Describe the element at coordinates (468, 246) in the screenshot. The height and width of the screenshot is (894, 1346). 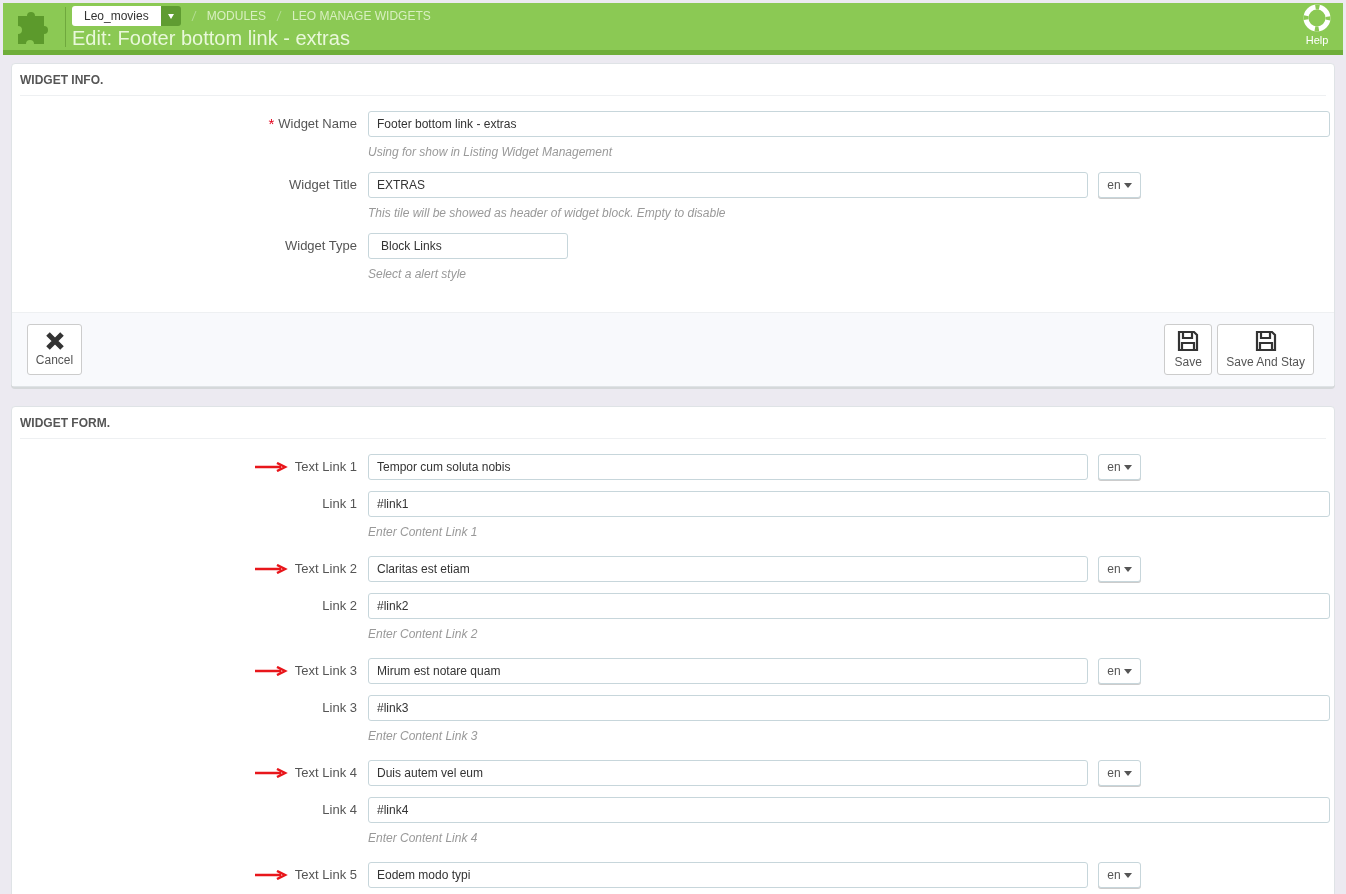
I see `type-select: Block Links` at that location.